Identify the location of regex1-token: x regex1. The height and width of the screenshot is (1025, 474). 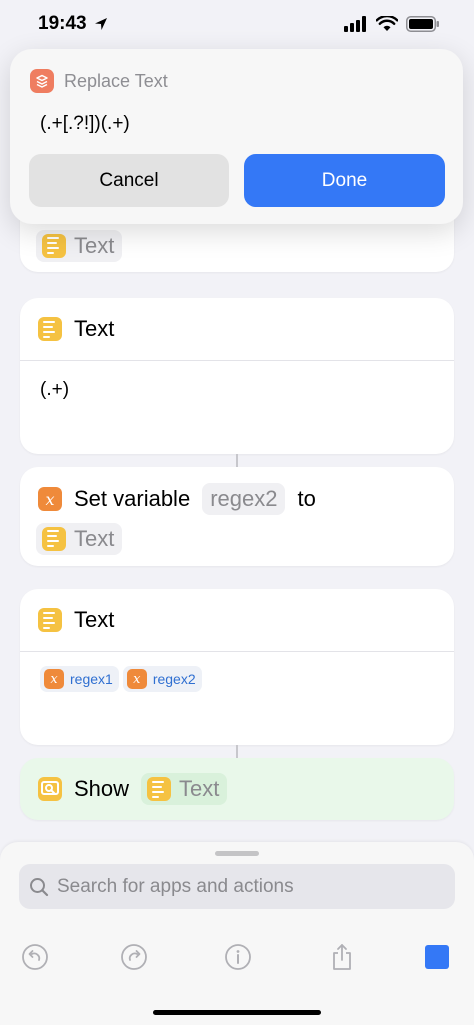
(79, 679).